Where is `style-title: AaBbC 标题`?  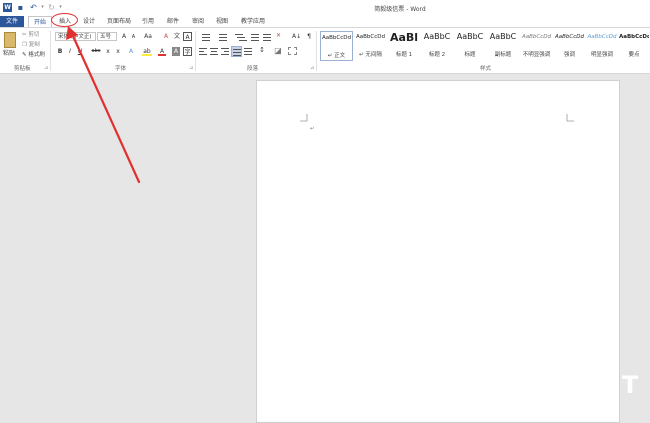 style-title: AaBbC 标题 is located at coordinates (470, 46).